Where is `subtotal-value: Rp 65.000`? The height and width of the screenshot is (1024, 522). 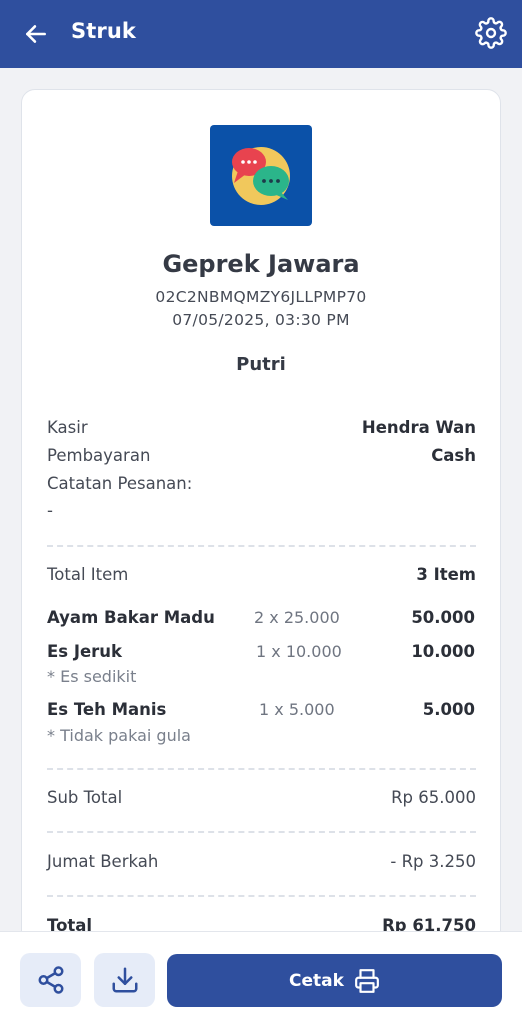 subtotal-value: Rp 65.000 is located at coordinates (433, 797).